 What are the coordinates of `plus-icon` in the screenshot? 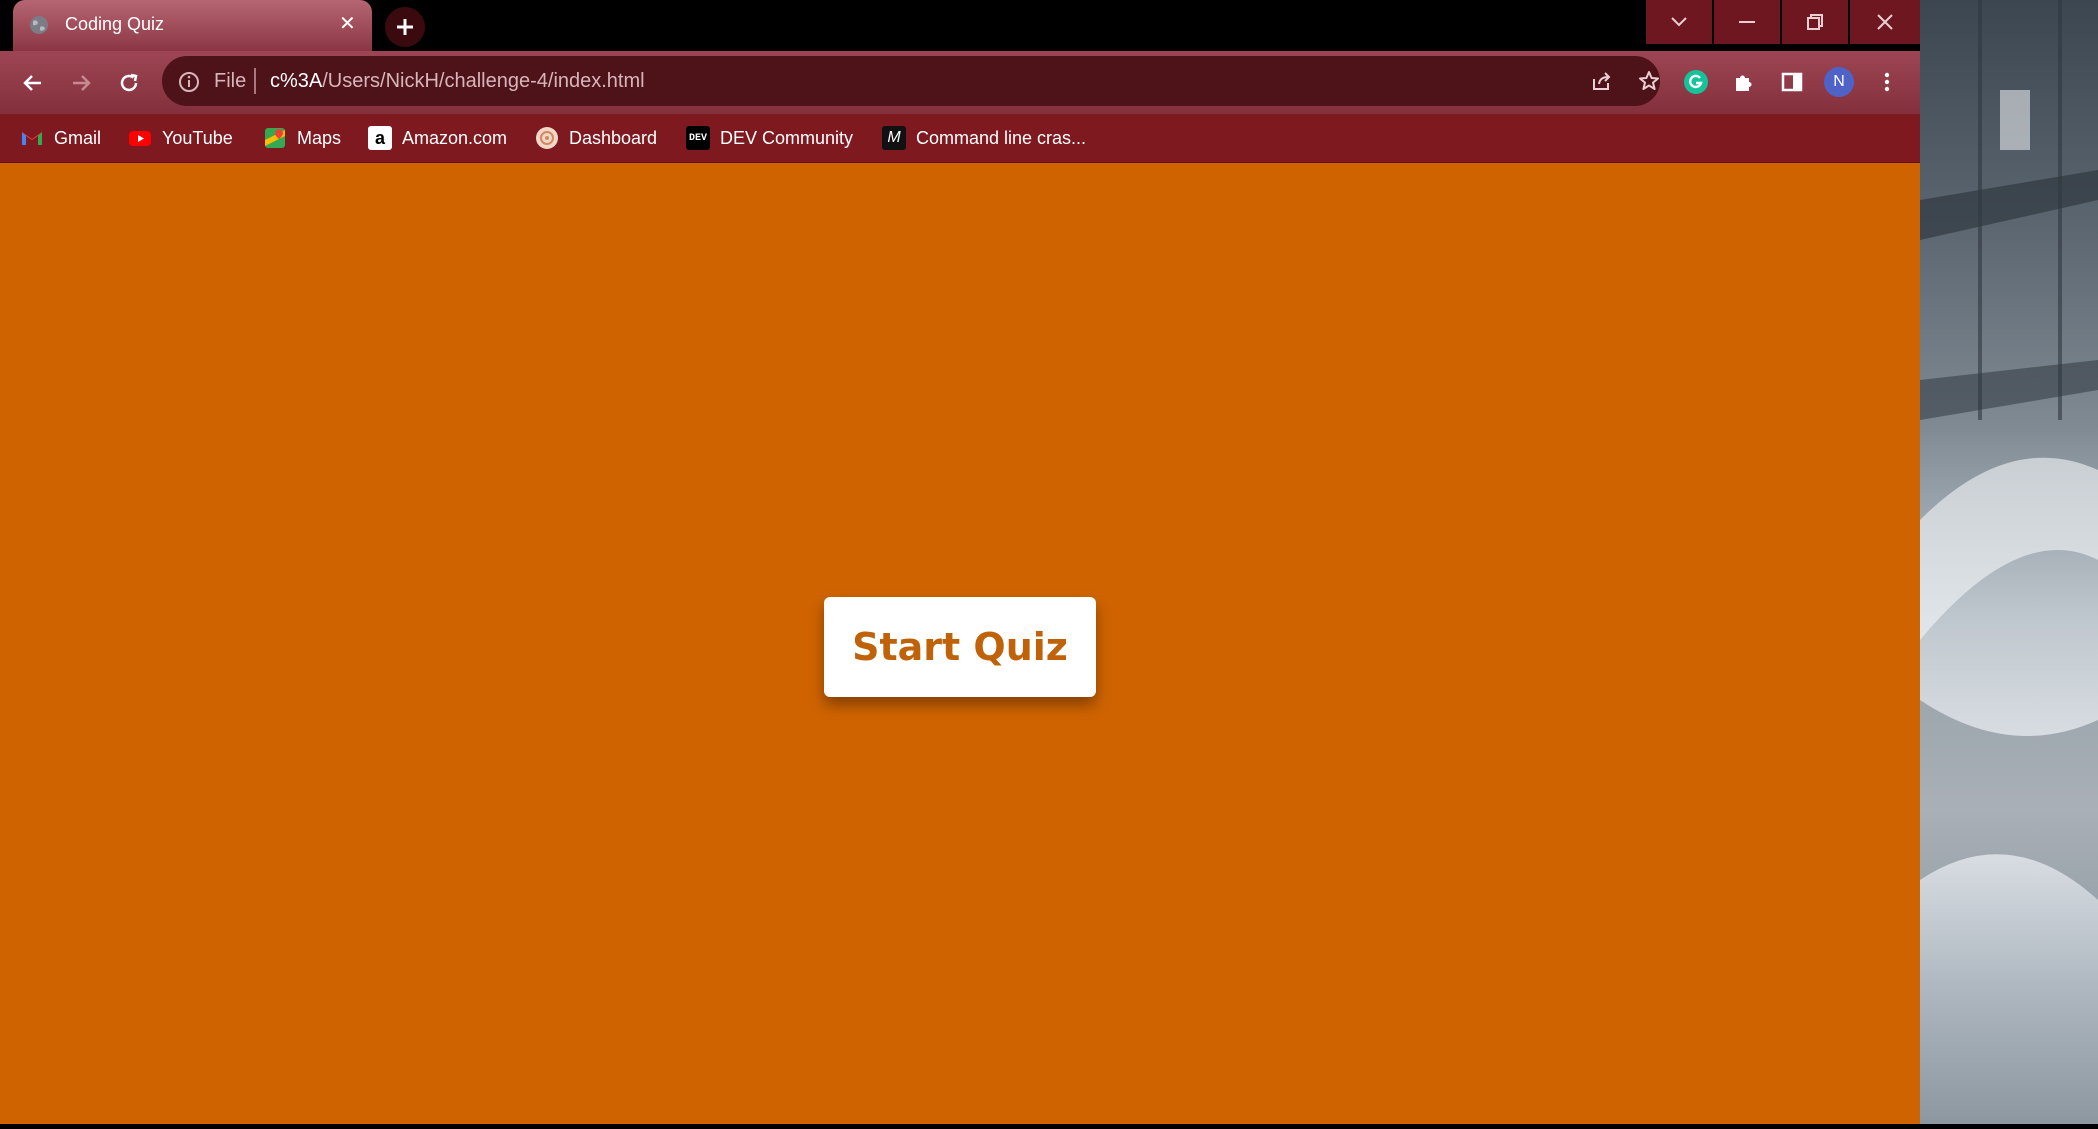 It's located at (405, 27).